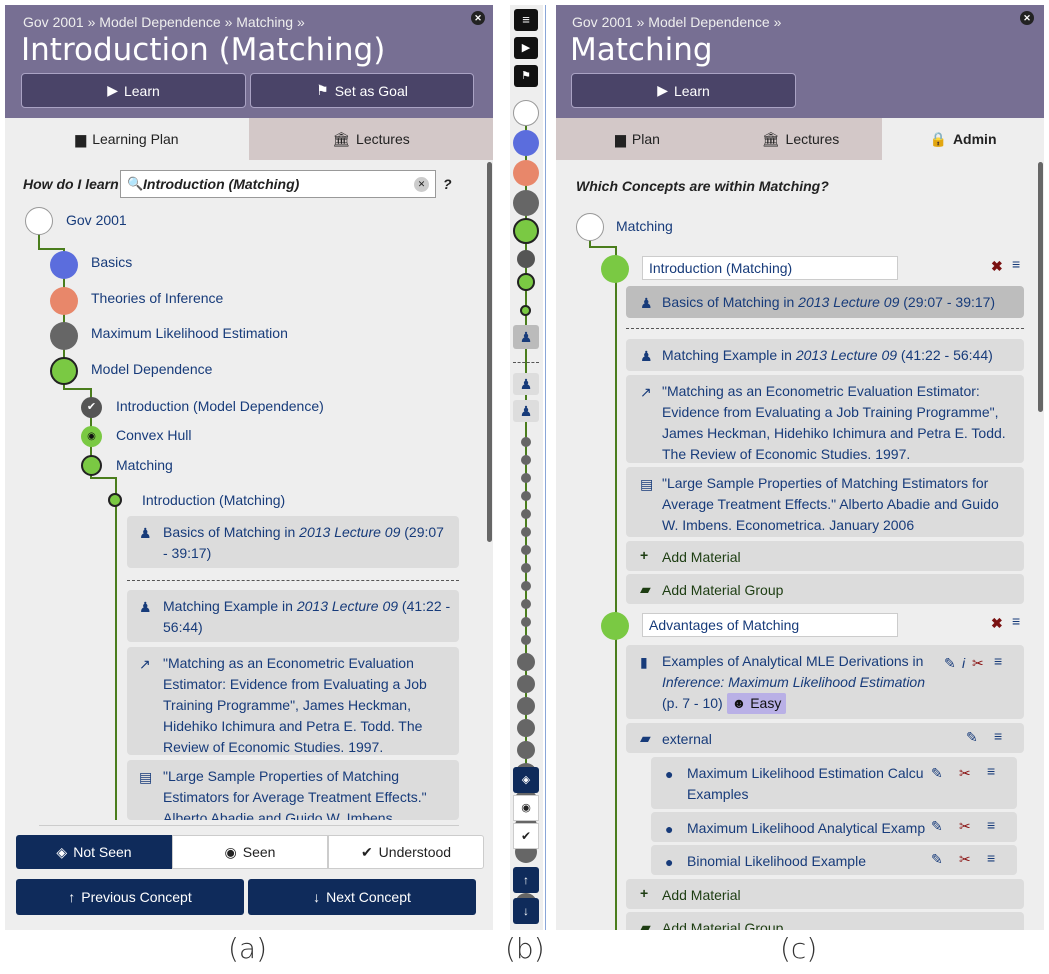  What do you see at coordinates (127, 139) in the screenshot?
I see `tab-learning-plan: ▆ Learning Plan` at bounding box center [127, 139].